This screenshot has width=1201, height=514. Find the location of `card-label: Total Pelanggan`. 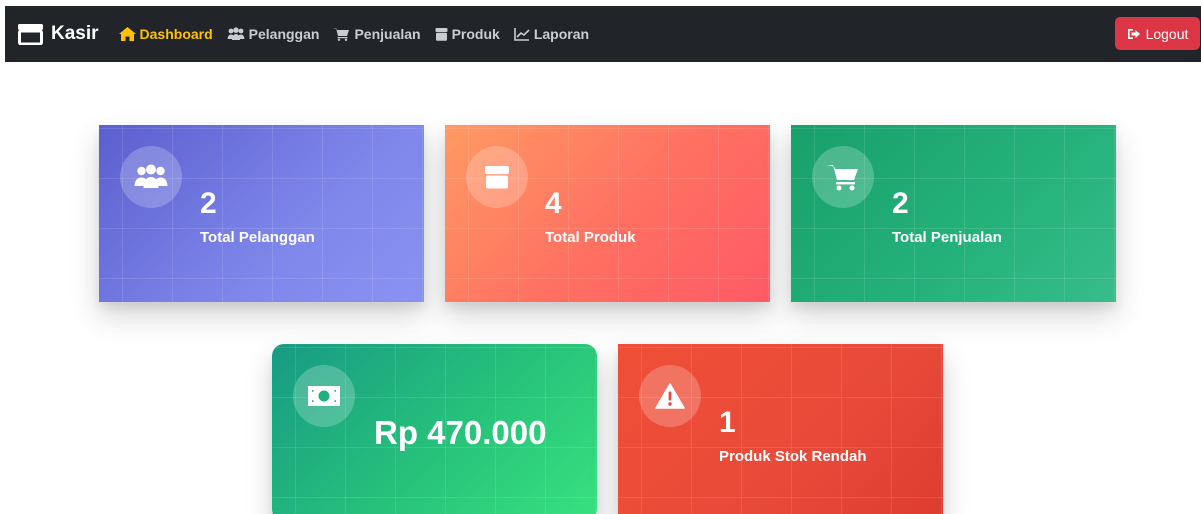

card-label: Total Pelanggan is located at coordinates (257, 237).